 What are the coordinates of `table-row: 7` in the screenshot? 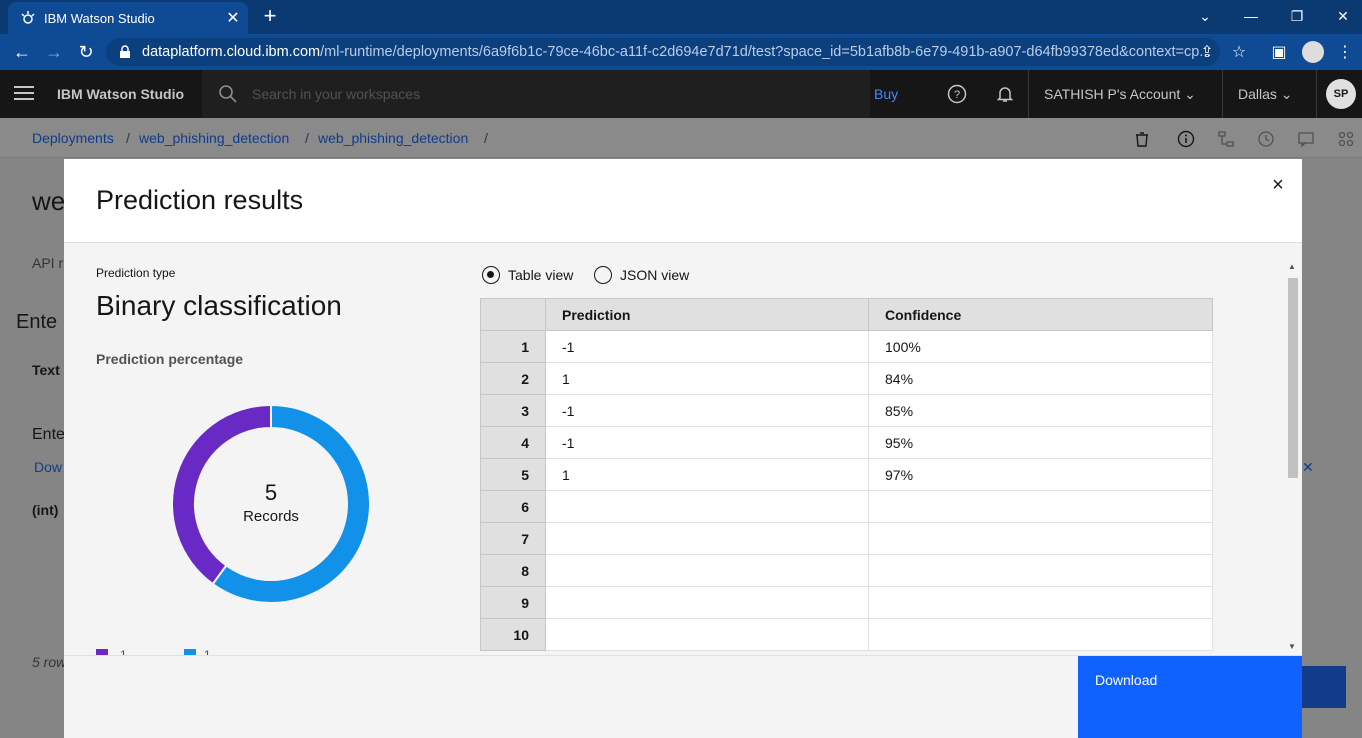 It's located at (846, 538).